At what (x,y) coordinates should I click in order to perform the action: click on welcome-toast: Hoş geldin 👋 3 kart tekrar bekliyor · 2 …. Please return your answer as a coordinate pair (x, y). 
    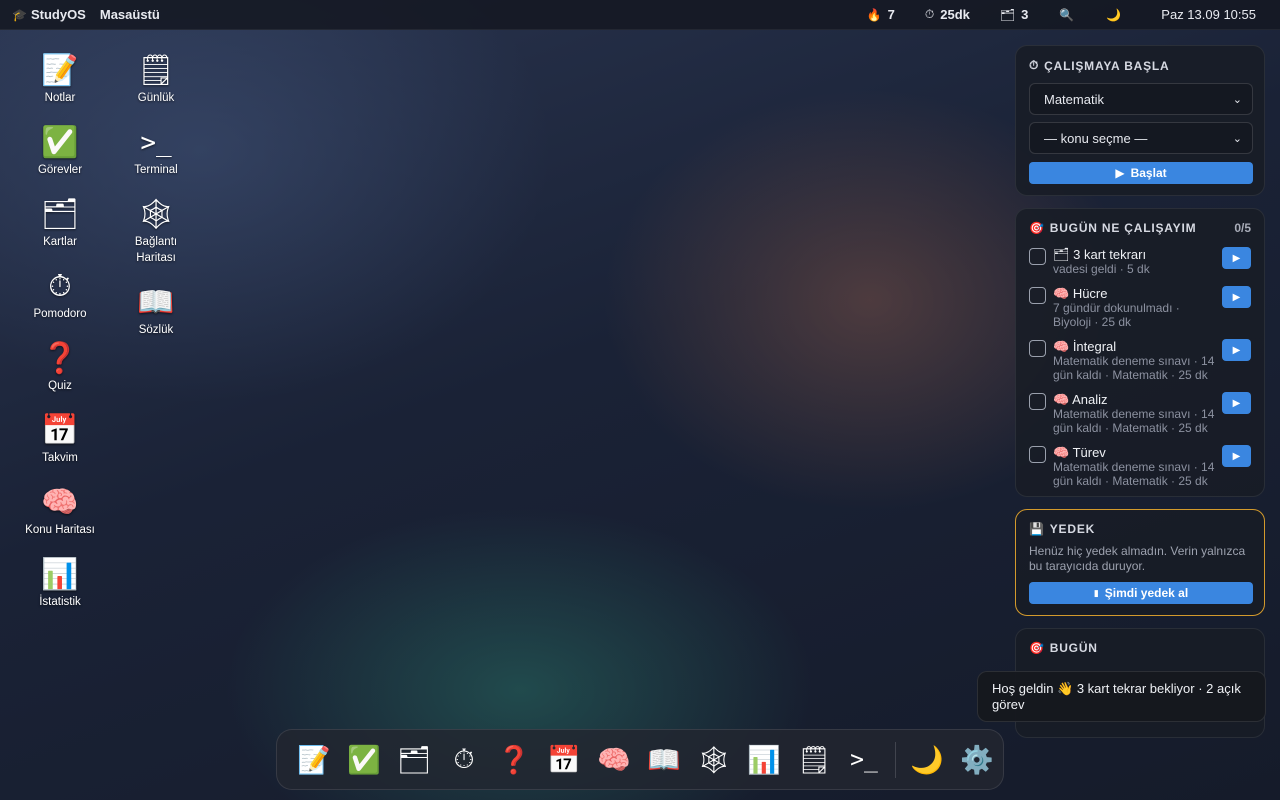
    Looking at the image, I should click on (1121, 696).